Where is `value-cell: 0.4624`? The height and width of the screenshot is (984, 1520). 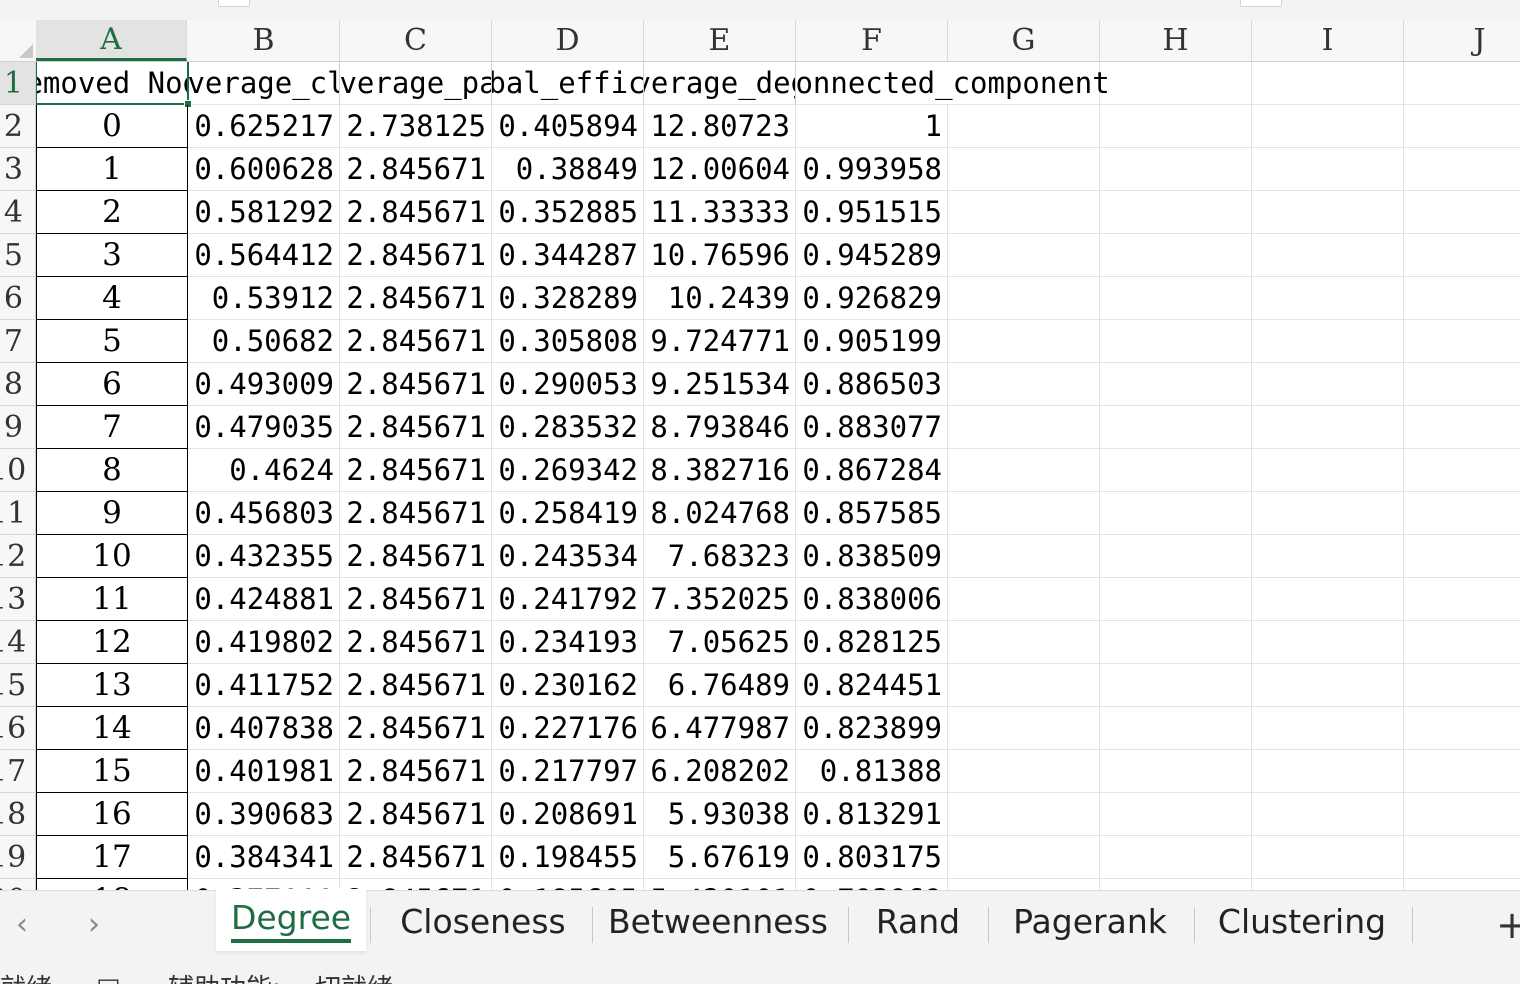
value-cell: 0.4624 is located at coordinates (264, 470).